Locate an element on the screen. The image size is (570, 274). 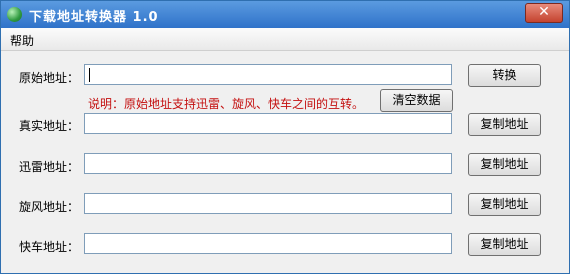
close-button: ✕ is located at coordinates (544, 13).